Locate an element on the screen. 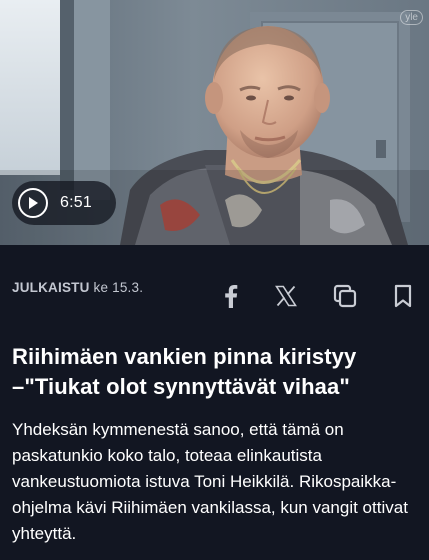 This screenshot has height=560, width=429. bookmark-button is located at coordinates (403, 296).